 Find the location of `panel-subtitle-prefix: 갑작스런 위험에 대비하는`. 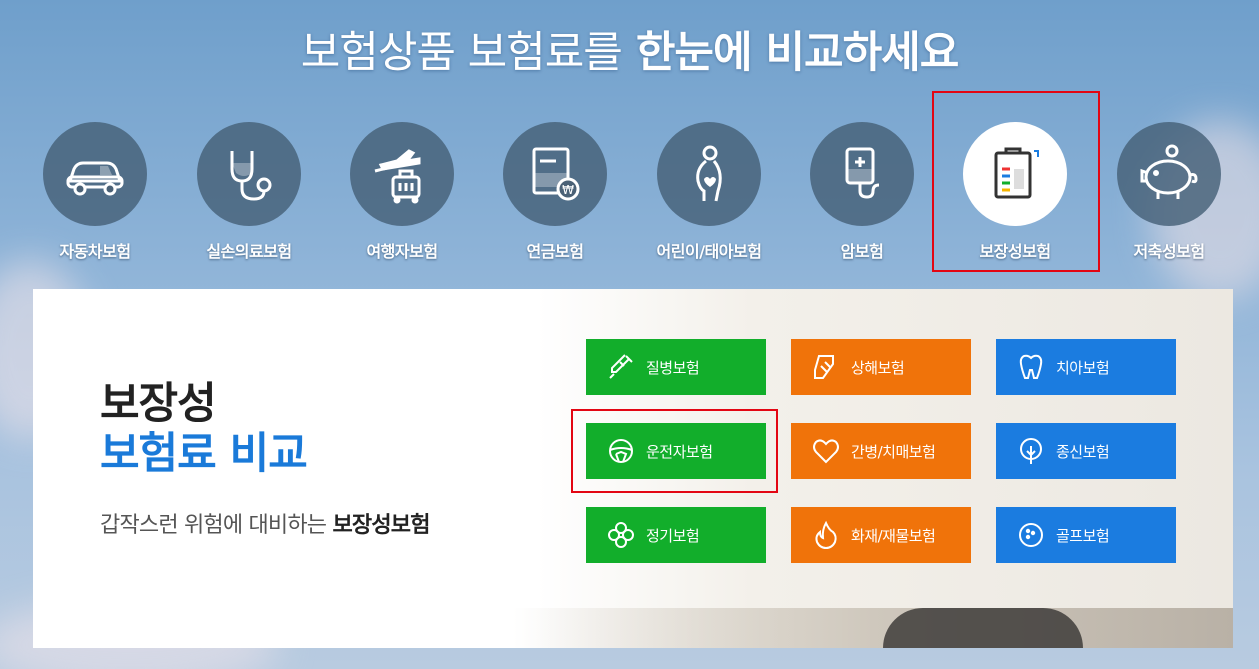

panel-subtitle-prefix: 갑작스런 위험에 대비하는 is located at coordinates (213, 525).